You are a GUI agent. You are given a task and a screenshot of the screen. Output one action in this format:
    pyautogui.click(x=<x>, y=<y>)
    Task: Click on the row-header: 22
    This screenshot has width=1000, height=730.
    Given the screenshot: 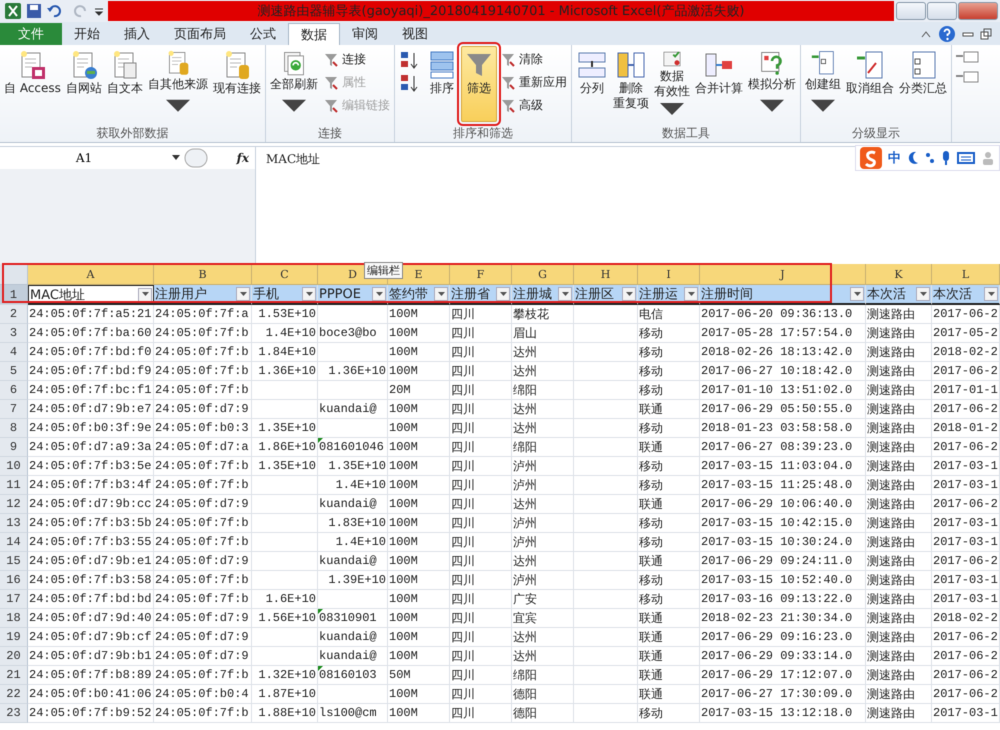 What is the action you would take?
    pyautogui.click(x=14, y=694)
    